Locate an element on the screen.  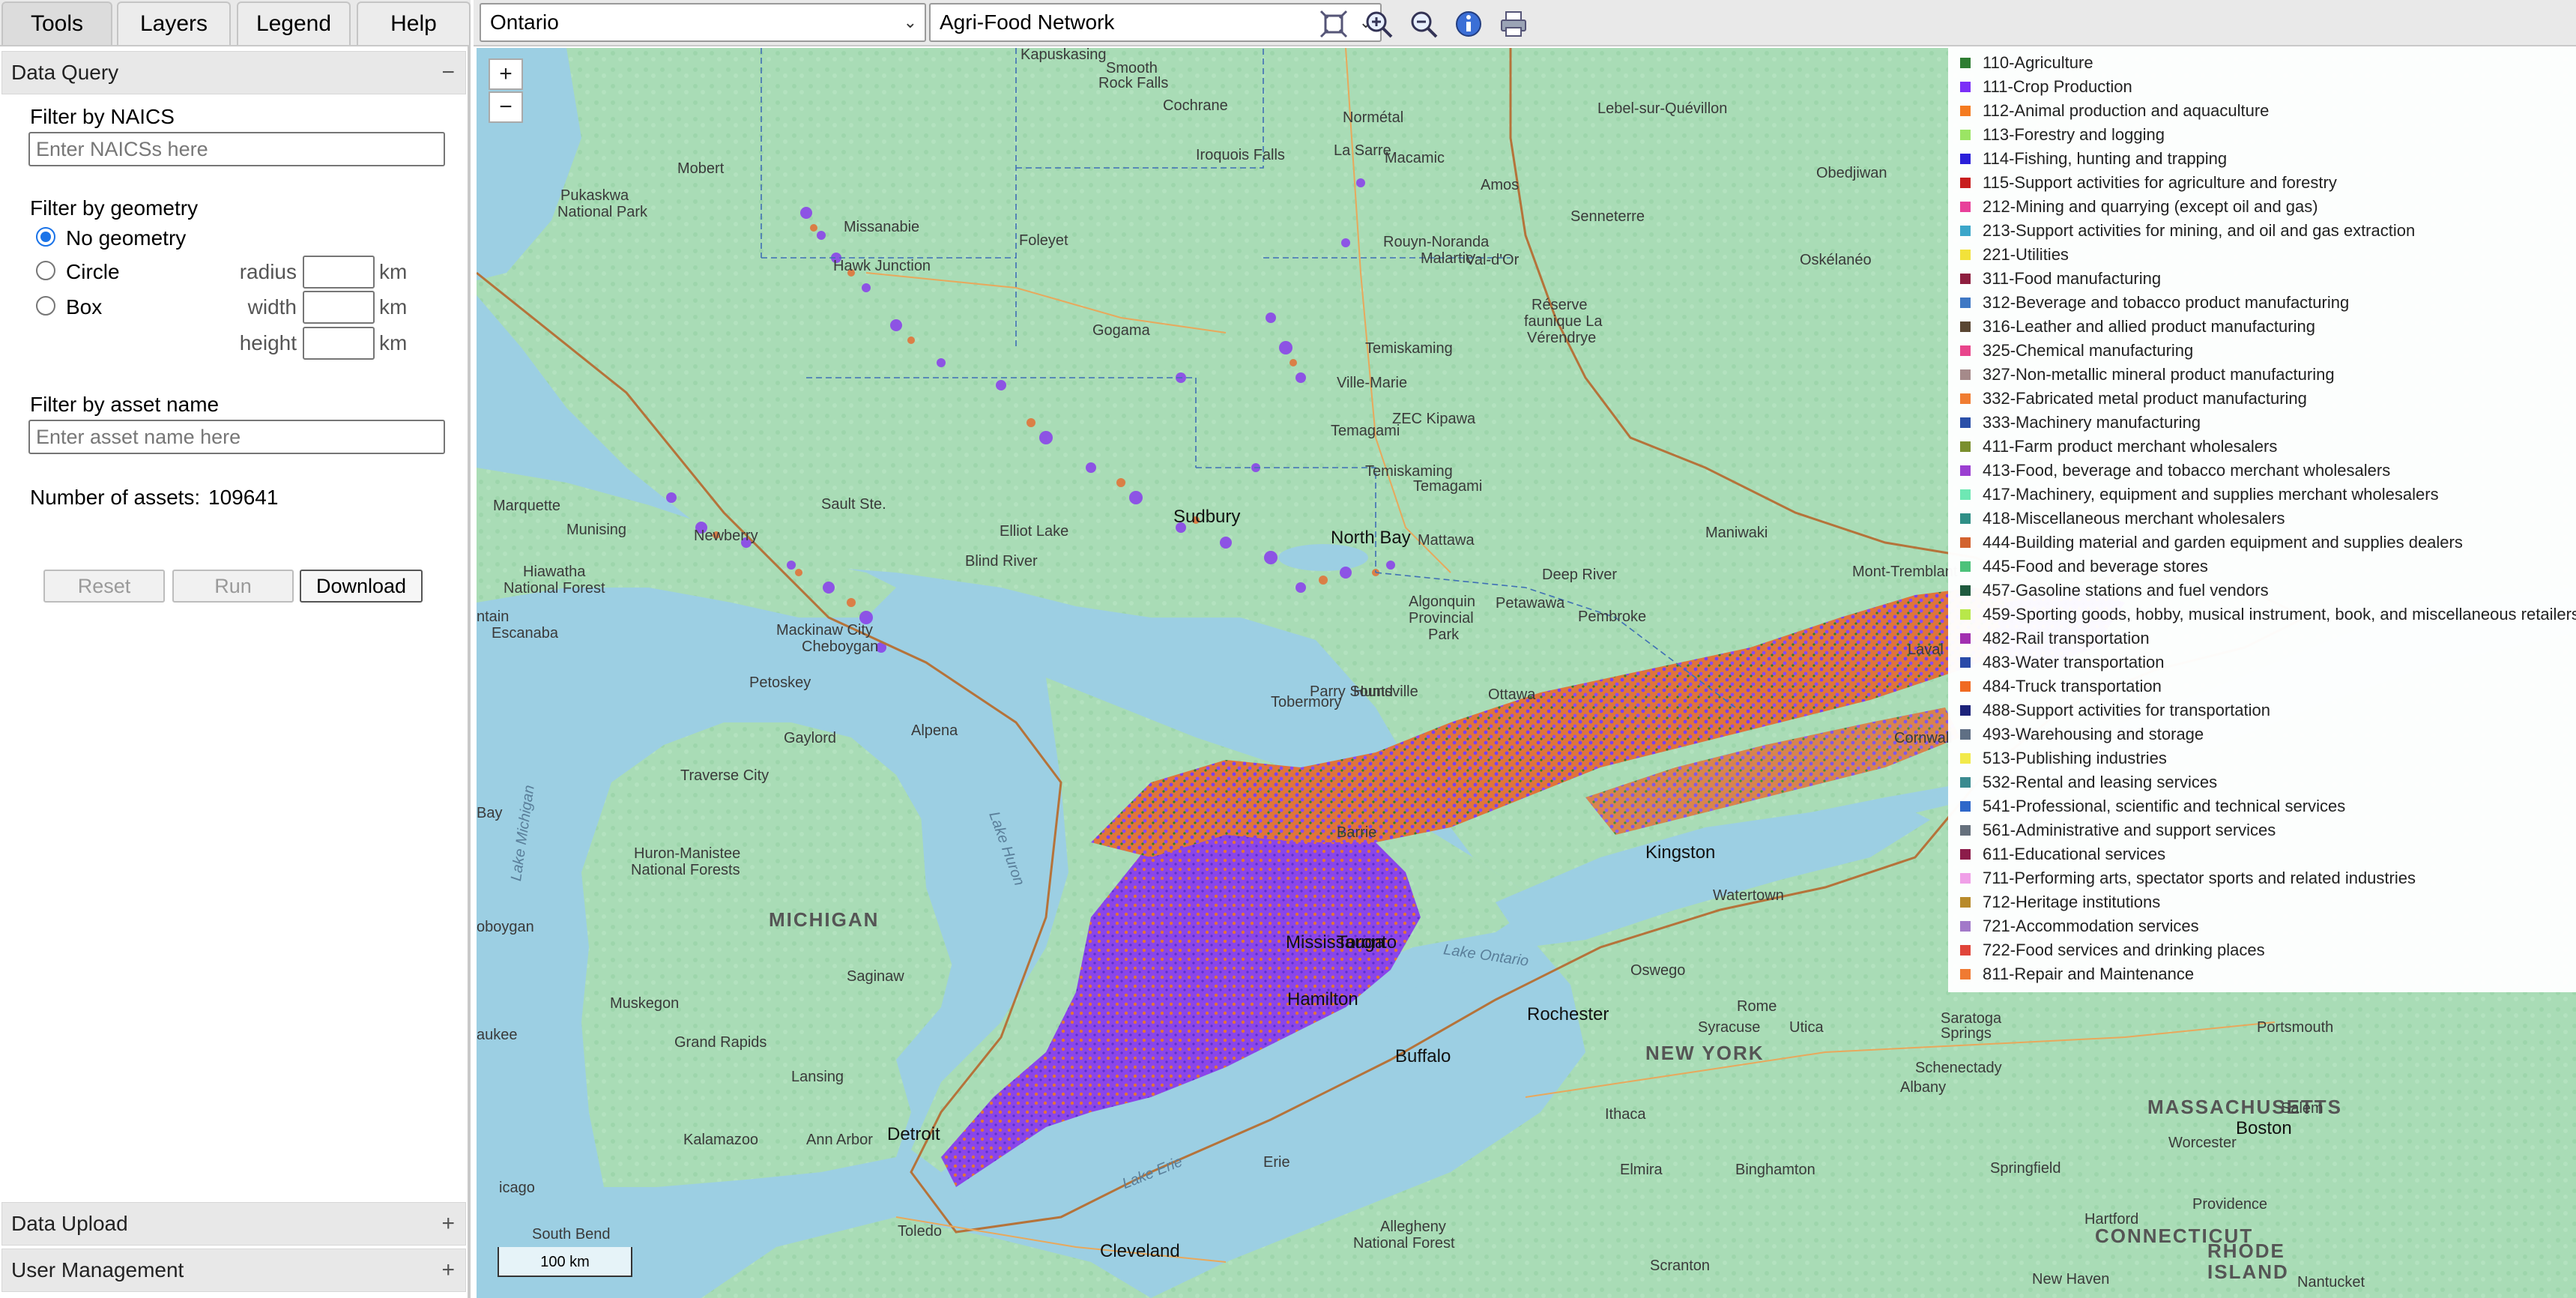
legend-label: 333-Machinery manufacturing is located at coordinates (2092, 423).